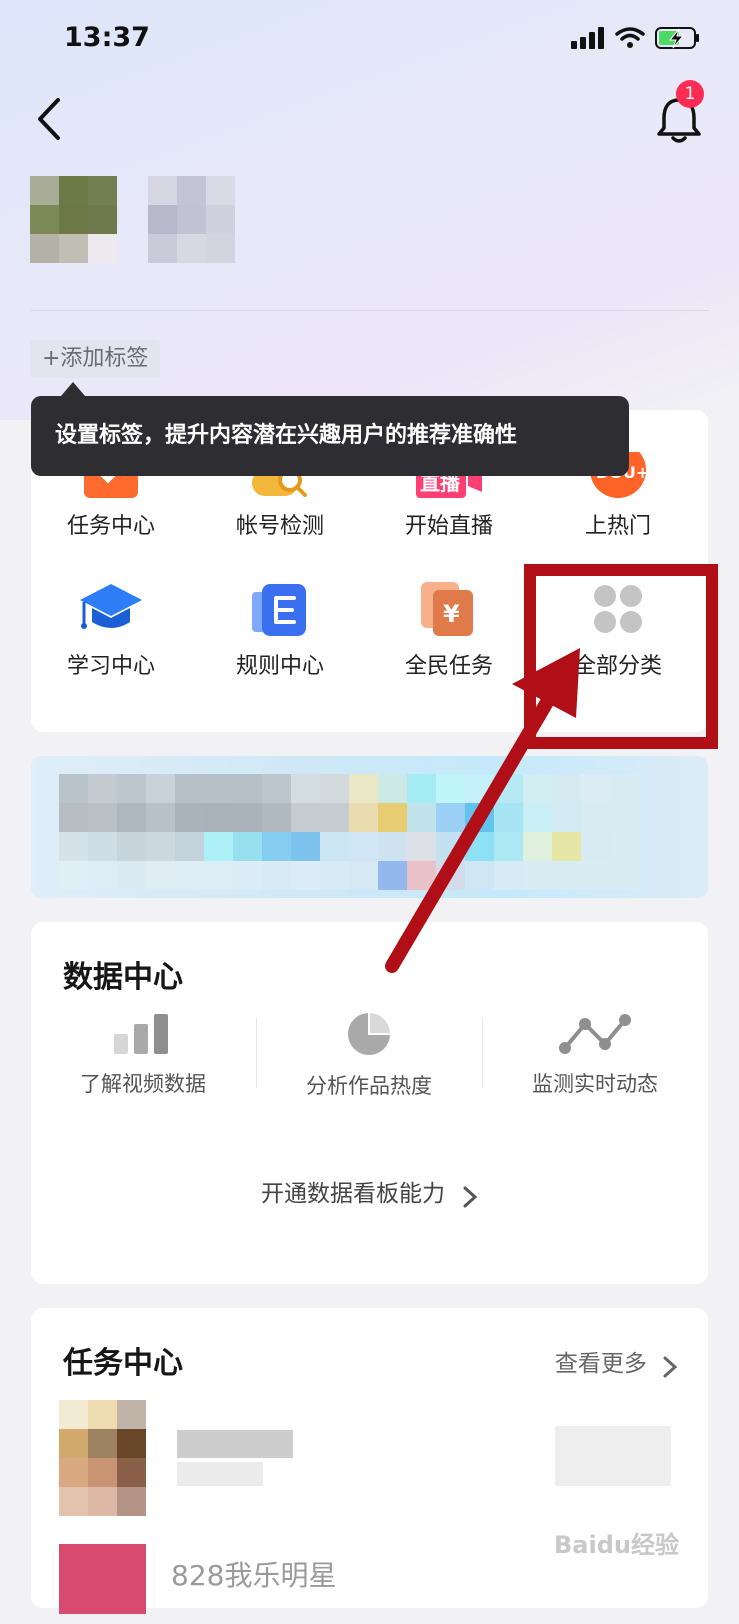  I want to click on add-tag-button: +添加标签, so click(95, 359).